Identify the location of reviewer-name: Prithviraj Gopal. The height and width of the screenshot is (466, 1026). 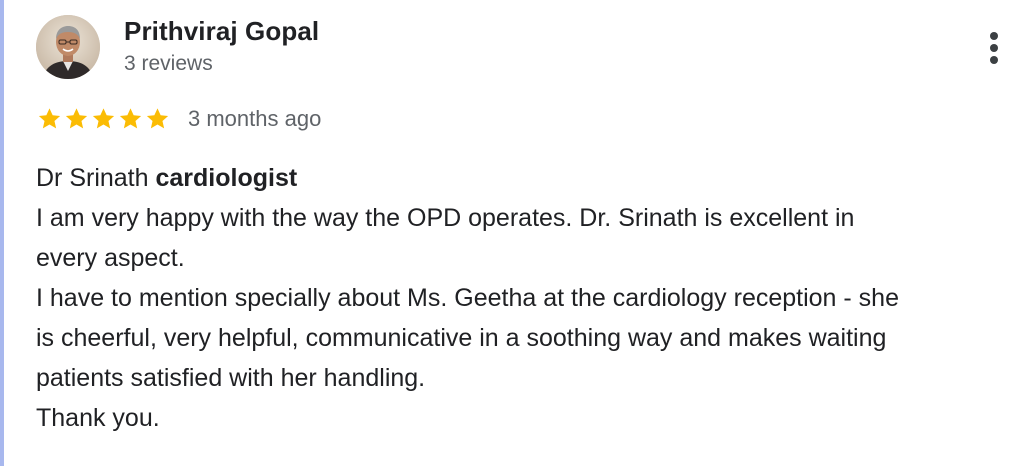
(221, 31).